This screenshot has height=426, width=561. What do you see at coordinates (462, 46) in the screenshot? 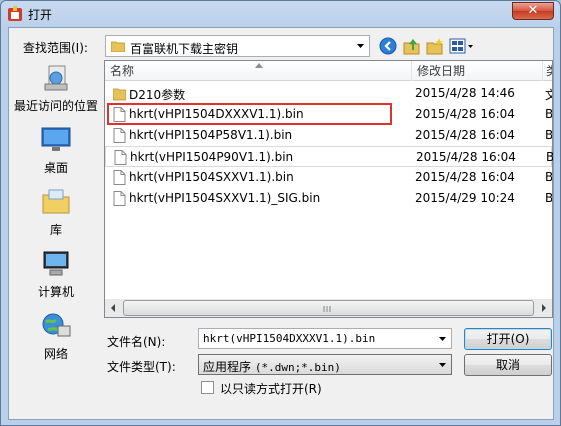
I see `view-menu-icon` at bounding box center [462, 46].